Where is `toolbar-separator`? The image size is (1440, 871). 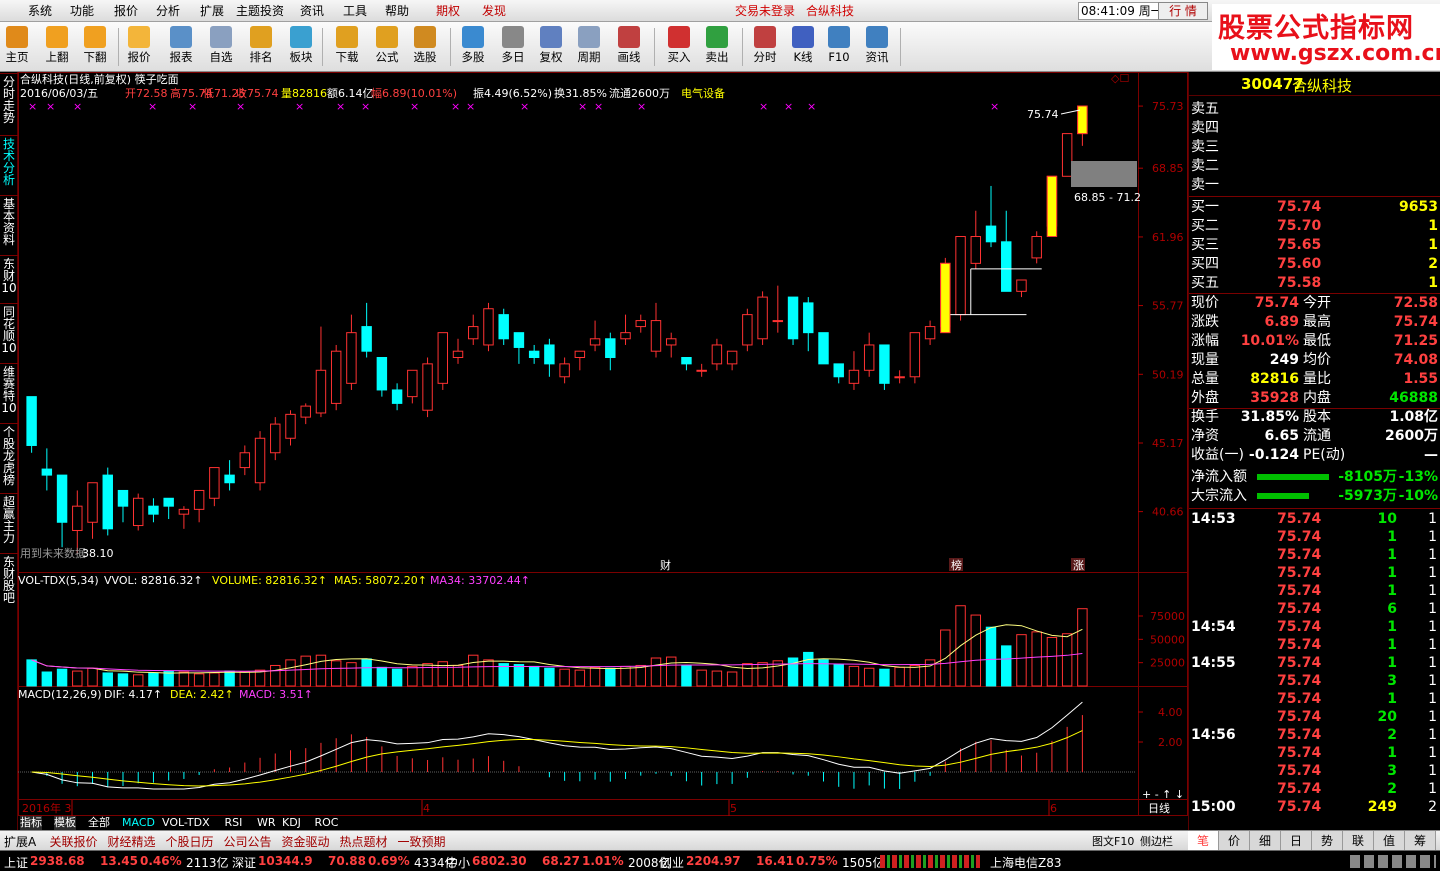 toolbar-separator is located at coordinates (450, 47).